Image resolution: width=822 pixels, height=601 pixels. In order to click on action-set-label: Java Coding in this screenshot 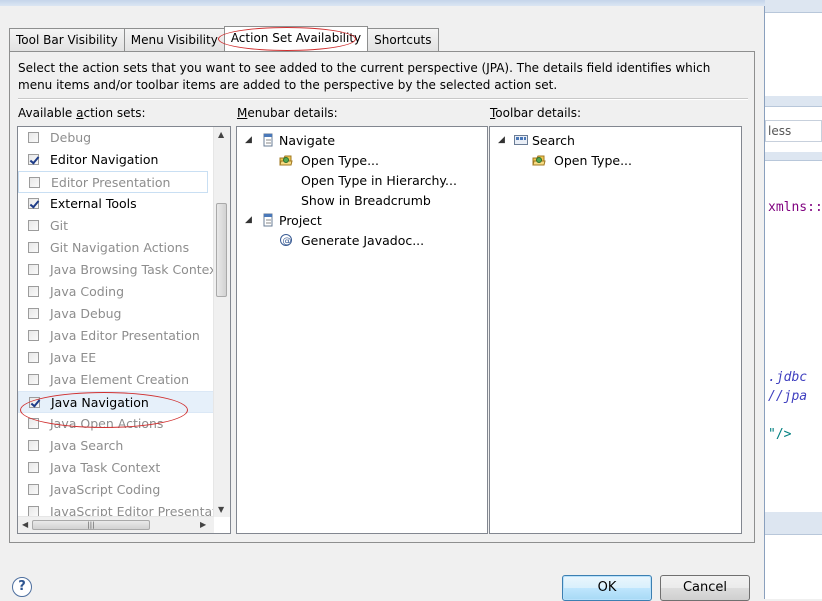, I will do `click(87, 291)`.